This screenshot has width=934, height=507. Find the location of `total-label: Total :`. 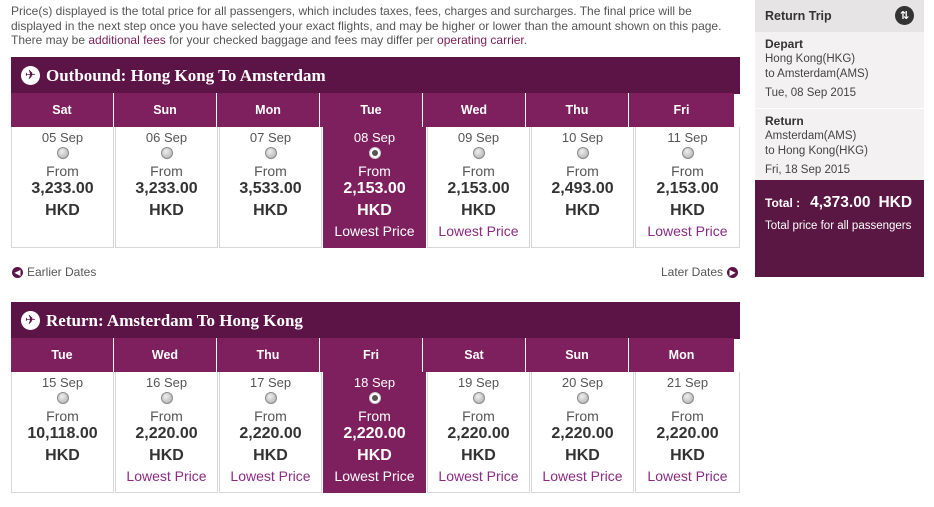

total-label: Total : is located at coordinates (783, 203).